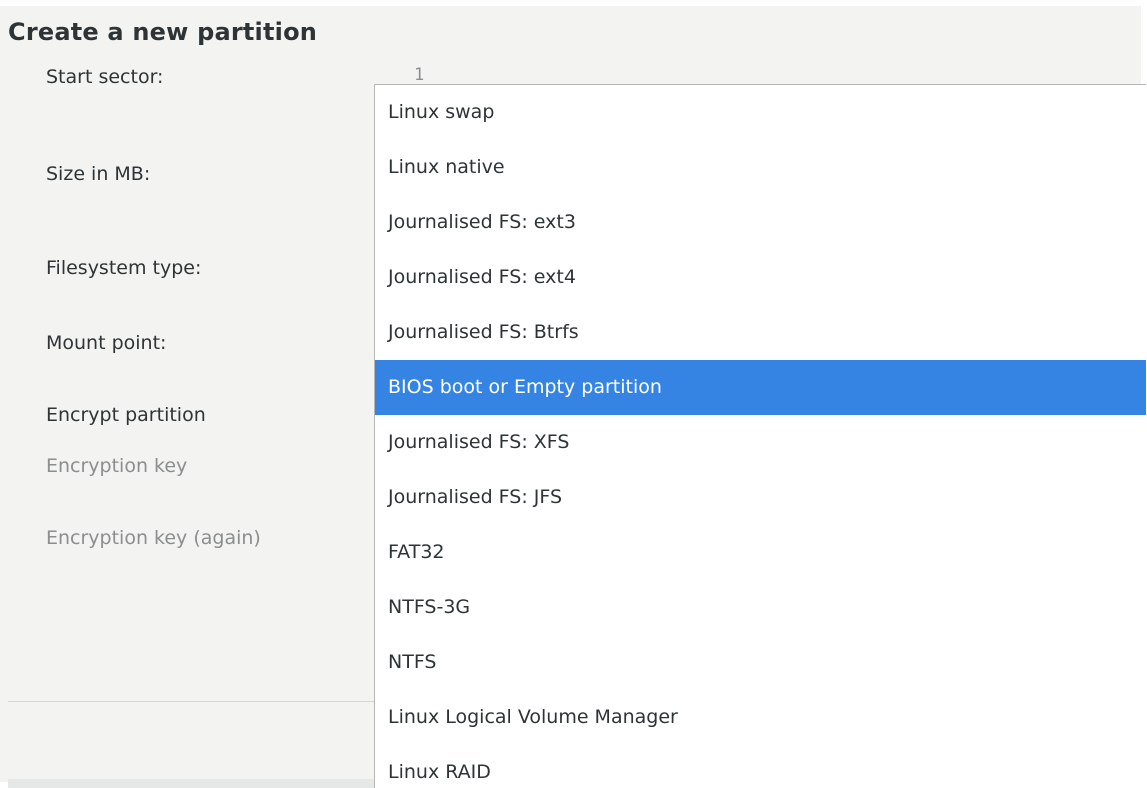  I want to click on filesystem-type-label: Filesystem type:, so click(124, 268).